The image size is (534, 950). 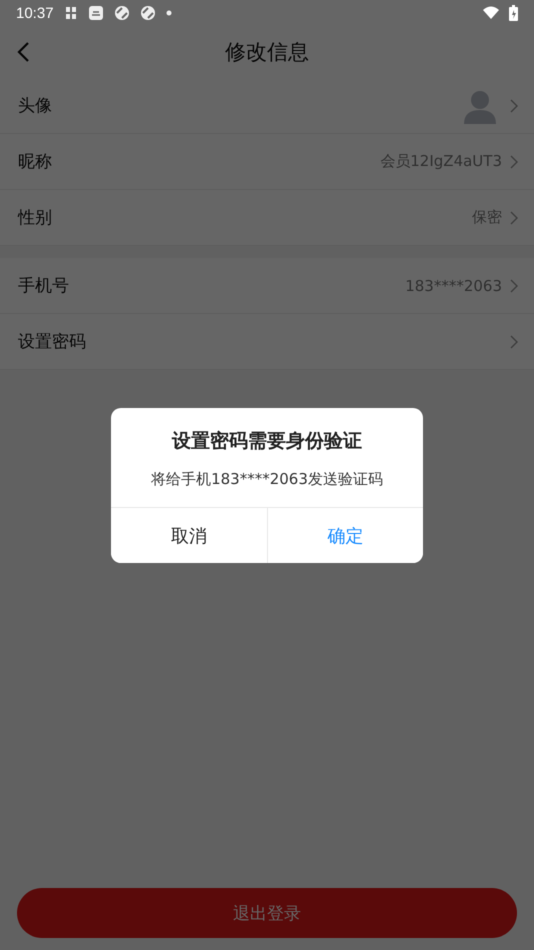 What do you see at coordinates (52, 342) in the screenshot?
I see `row-label: 设置密码` at bounding box center [52, 342].